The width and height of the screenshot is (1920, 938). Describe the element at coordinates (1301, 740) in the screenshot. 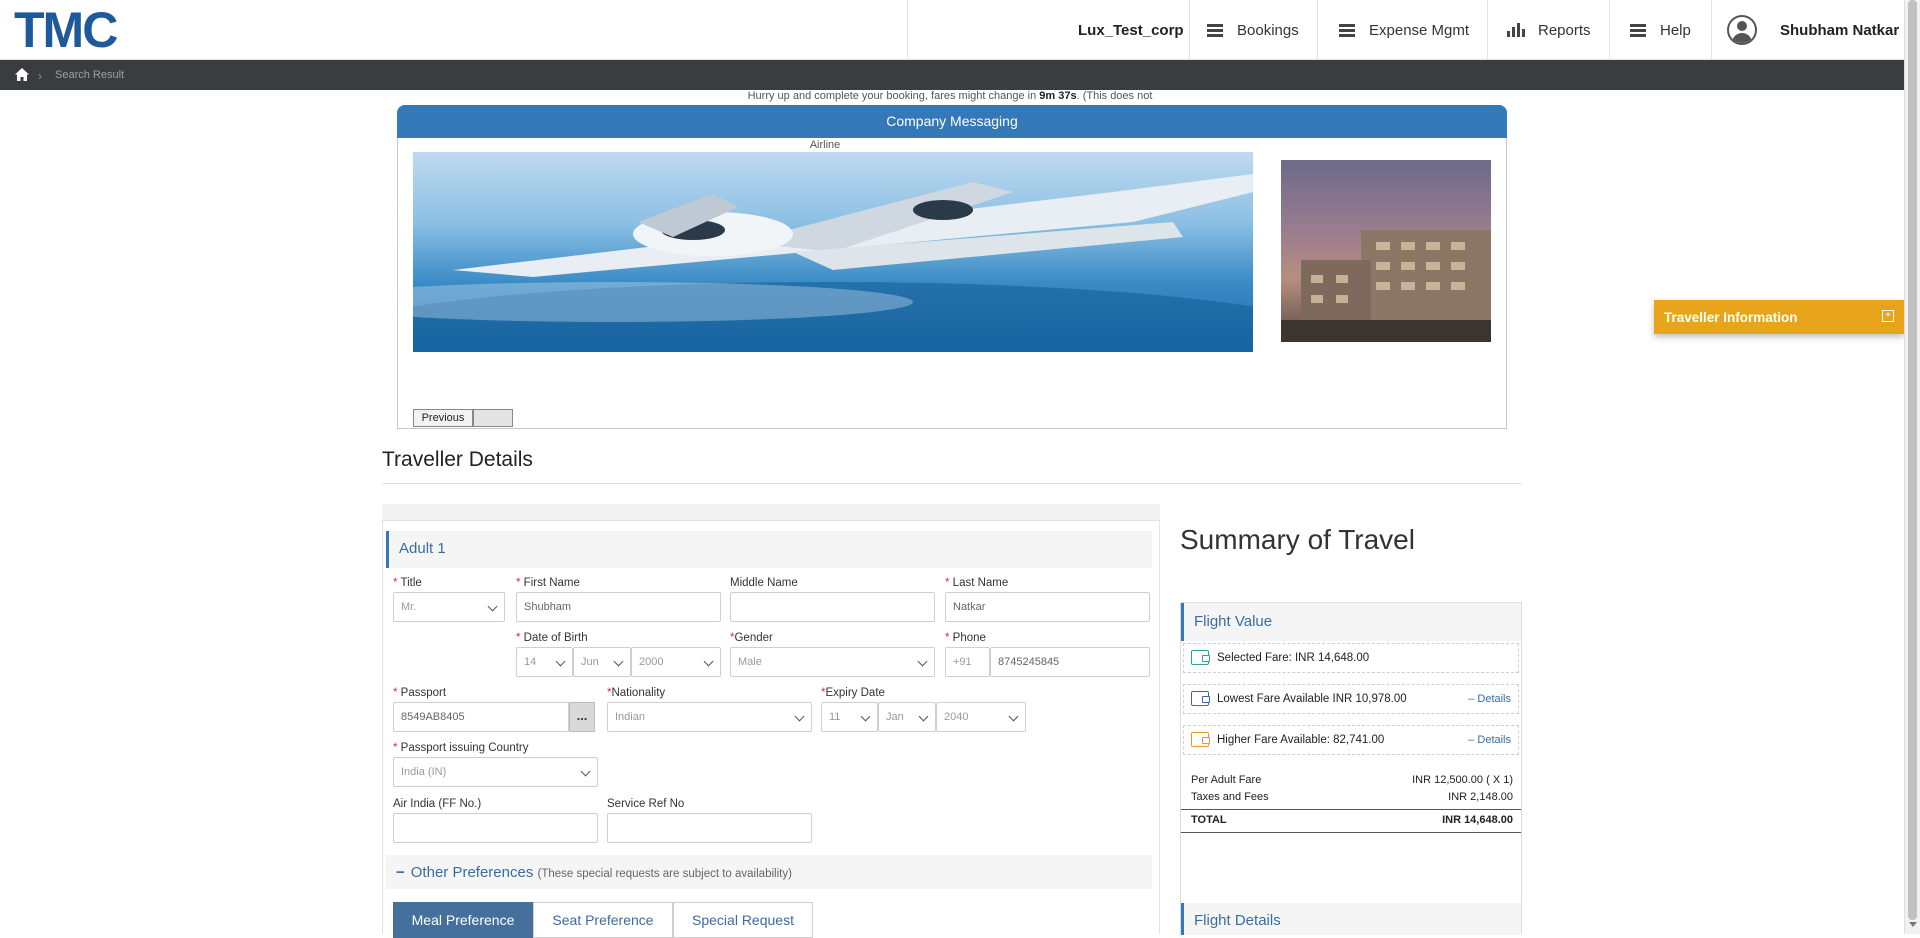

I see `higher-fare-text: Higher Fare Available: 82,741.00` at that location.